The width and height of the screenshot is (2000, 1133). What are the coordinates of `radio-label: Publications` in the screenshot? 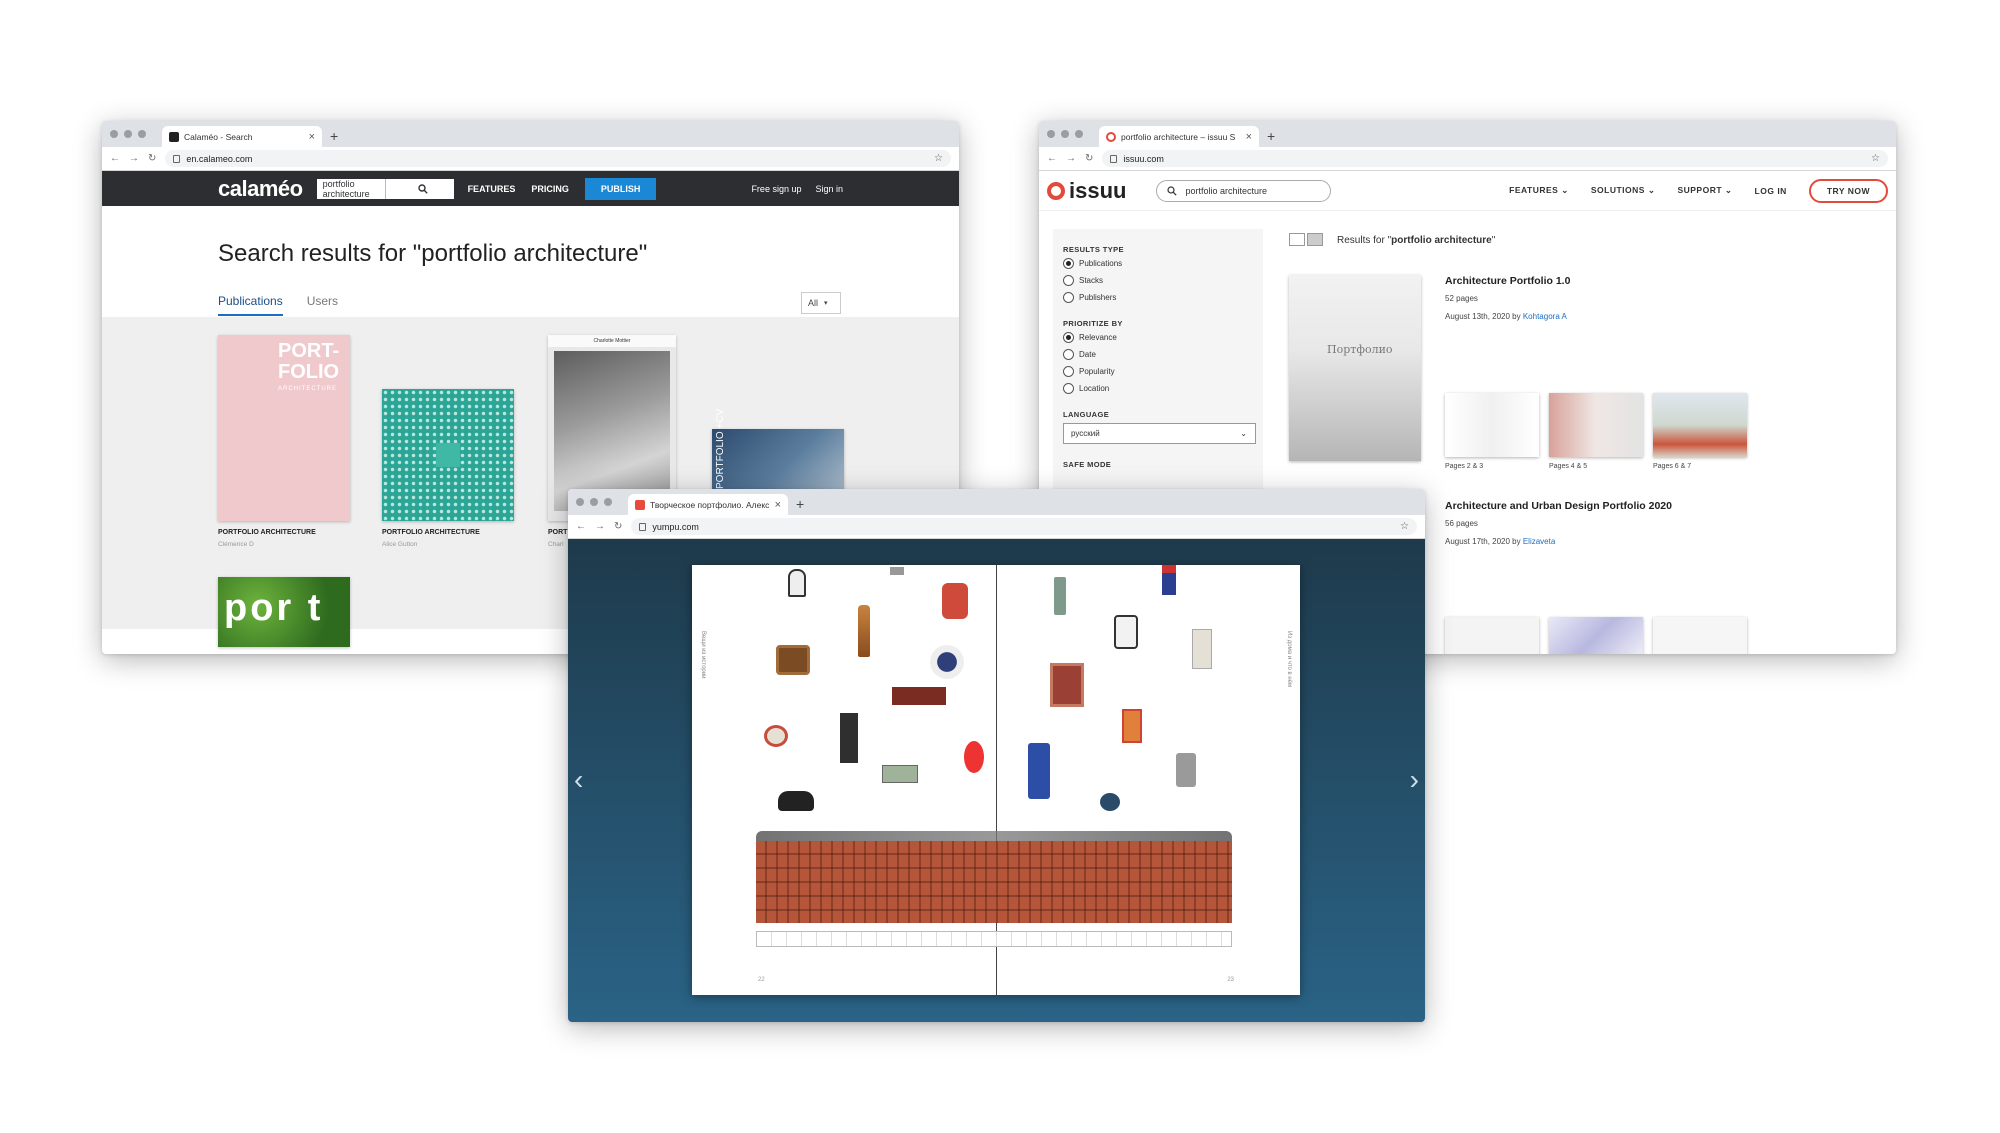 It's located at (1101, 263).